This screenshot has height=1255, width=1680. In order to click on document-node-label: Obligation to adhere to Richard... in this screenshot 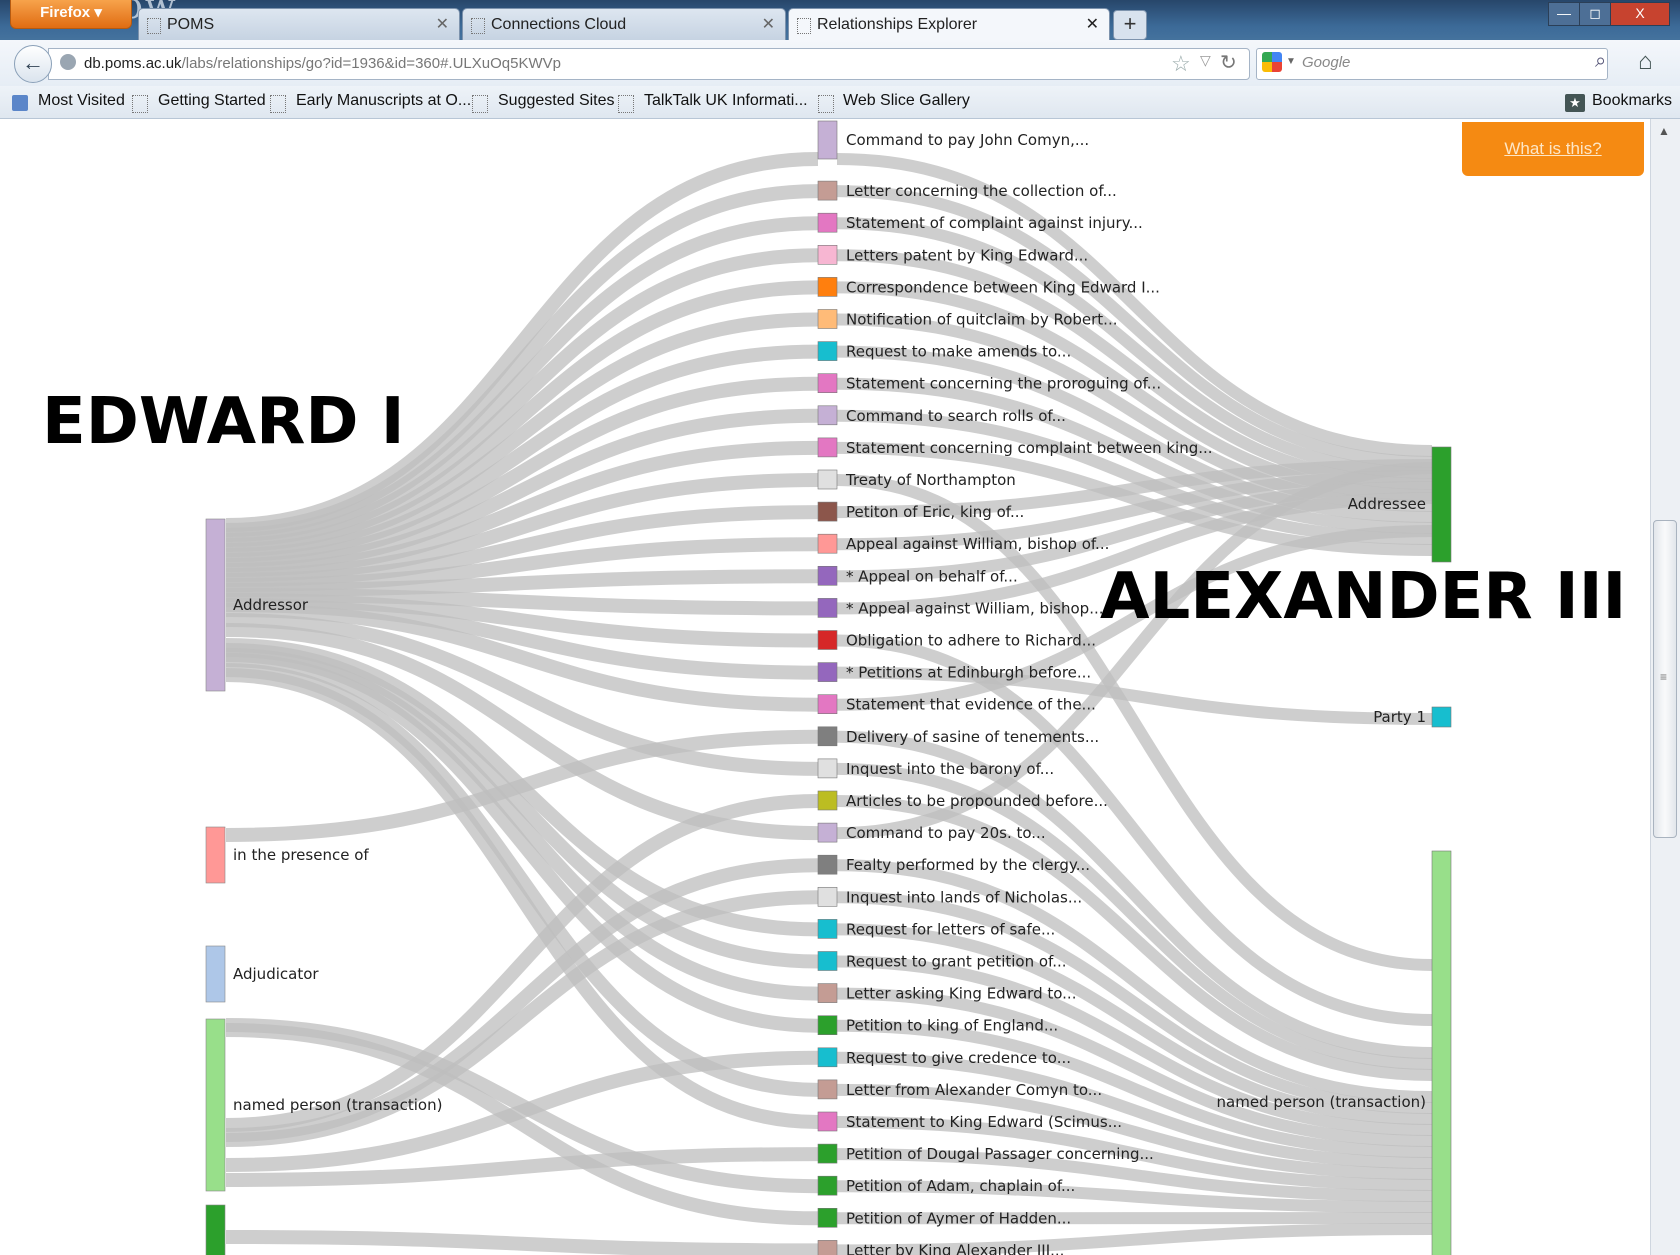, I will do `click(971, 641)`.